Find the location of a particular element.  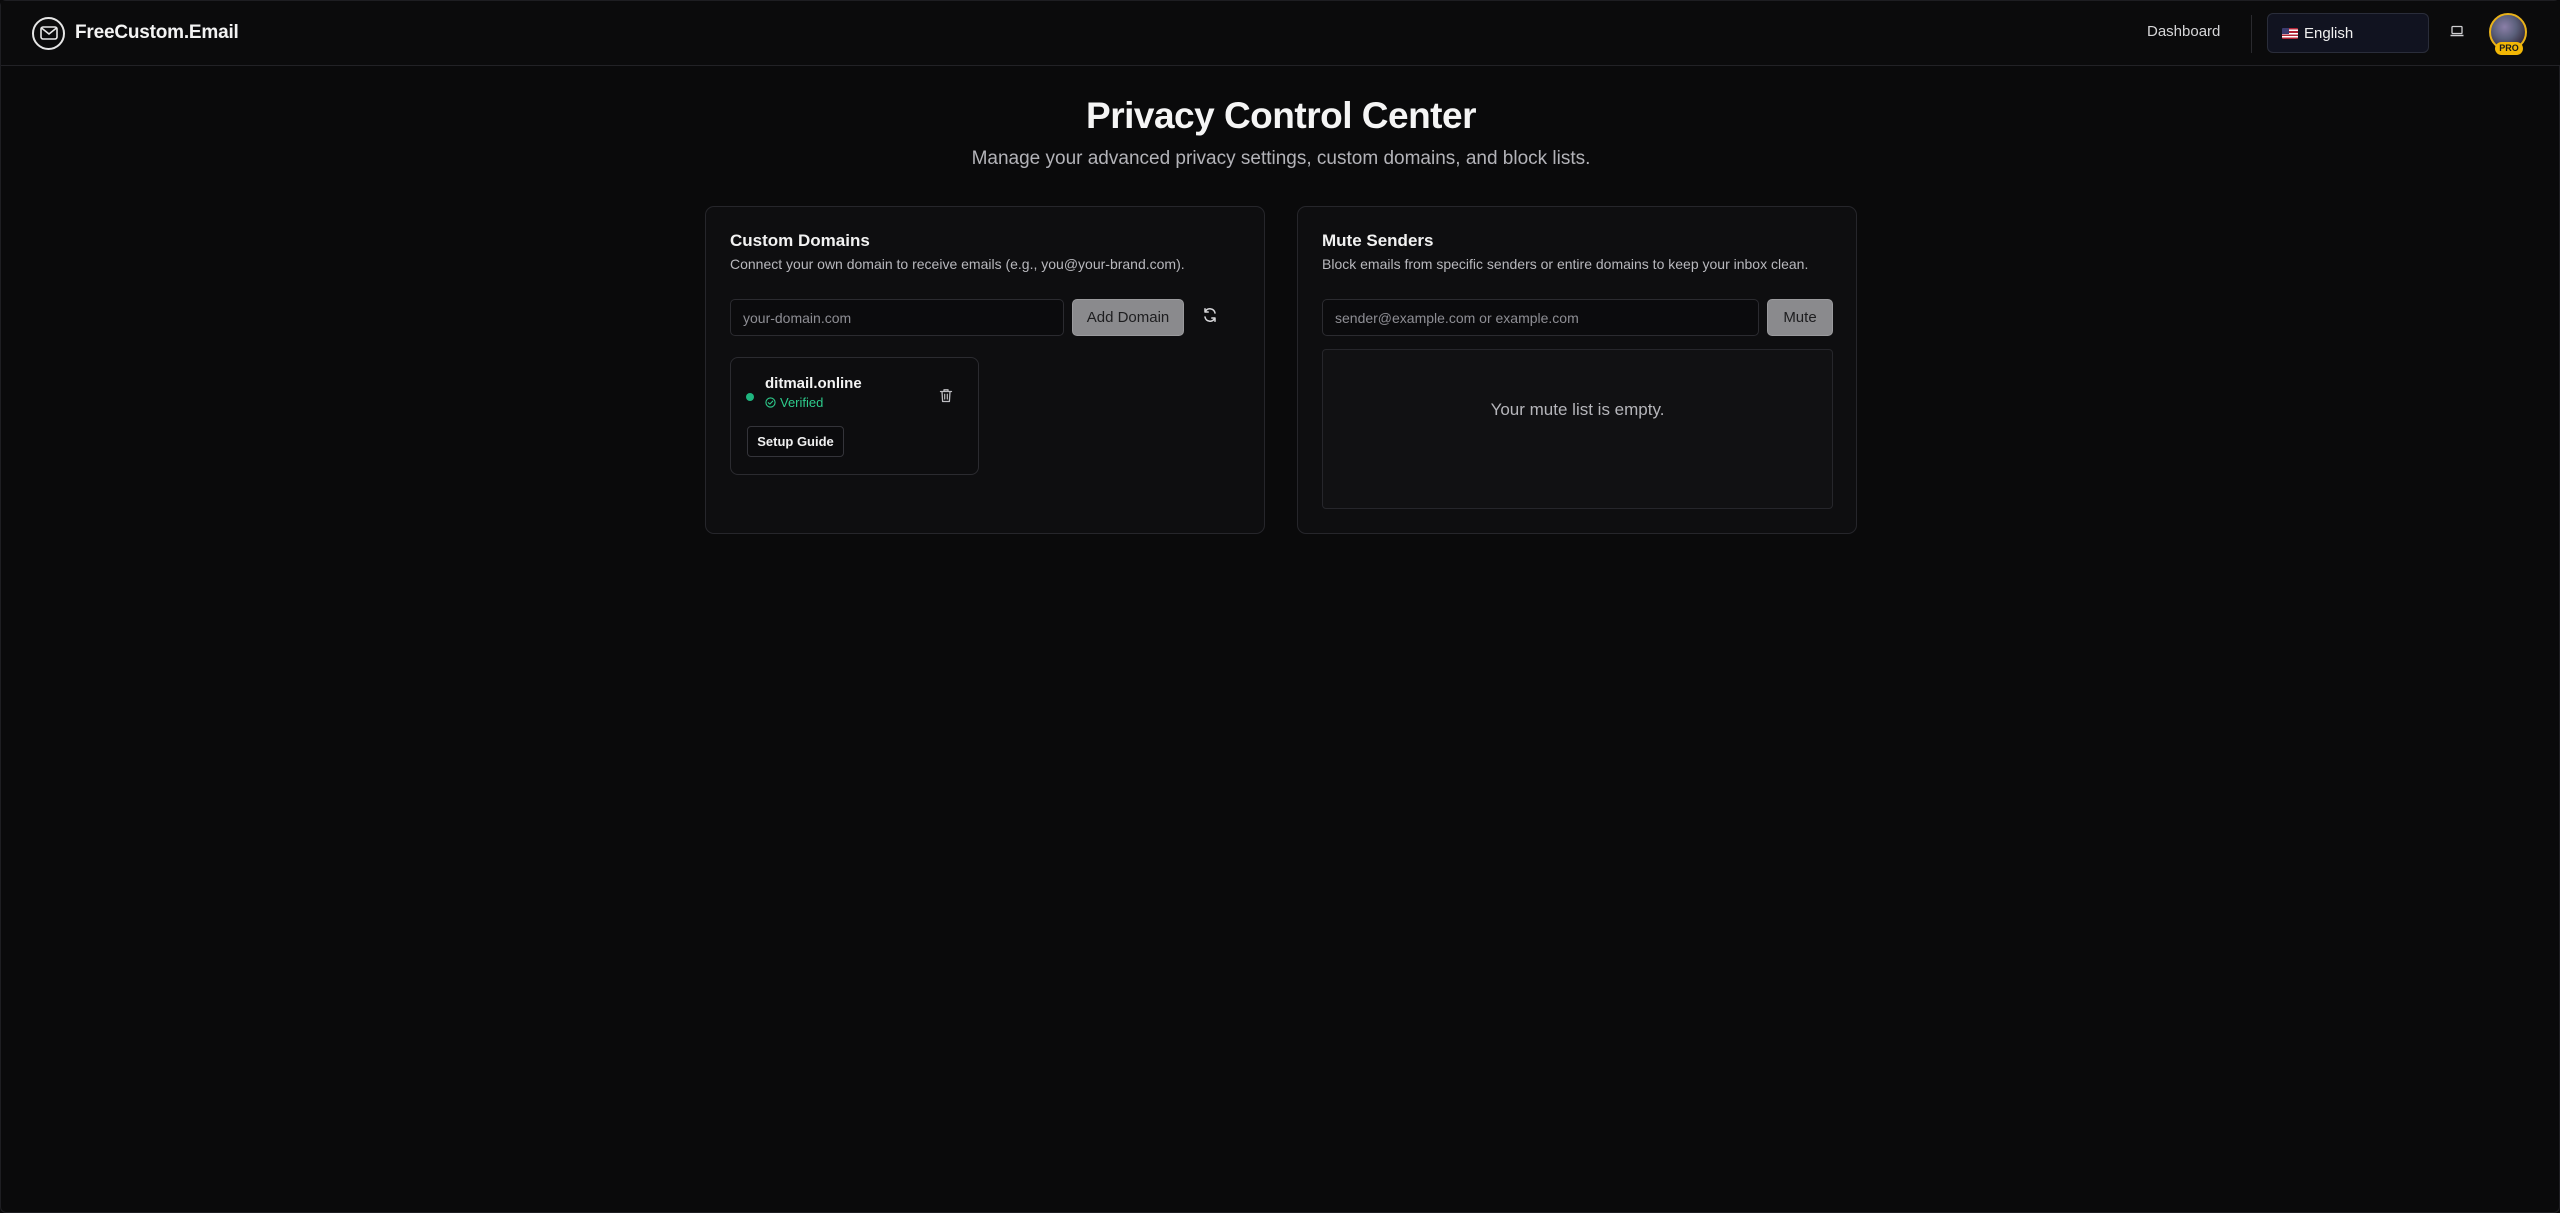

domain-input is located at coordinates (897, 317).